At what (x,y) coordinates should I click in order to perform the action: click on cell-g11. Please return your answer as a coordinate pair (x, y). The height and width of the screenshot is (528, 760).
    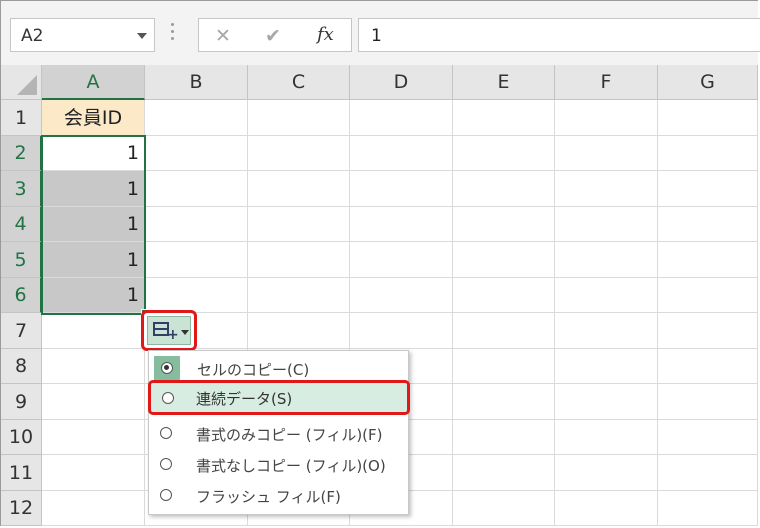
    Looking at the image, I should click on (708, 473).